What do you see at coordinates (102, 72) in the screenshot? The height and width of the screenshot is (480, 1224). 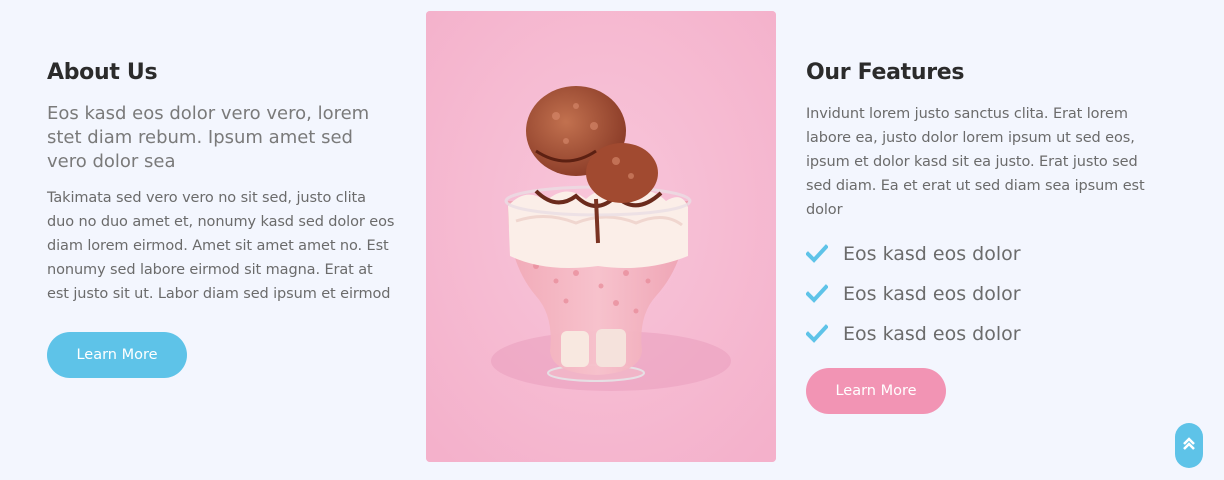 I see `about-title: About Us` at bounding box center [102, 72].